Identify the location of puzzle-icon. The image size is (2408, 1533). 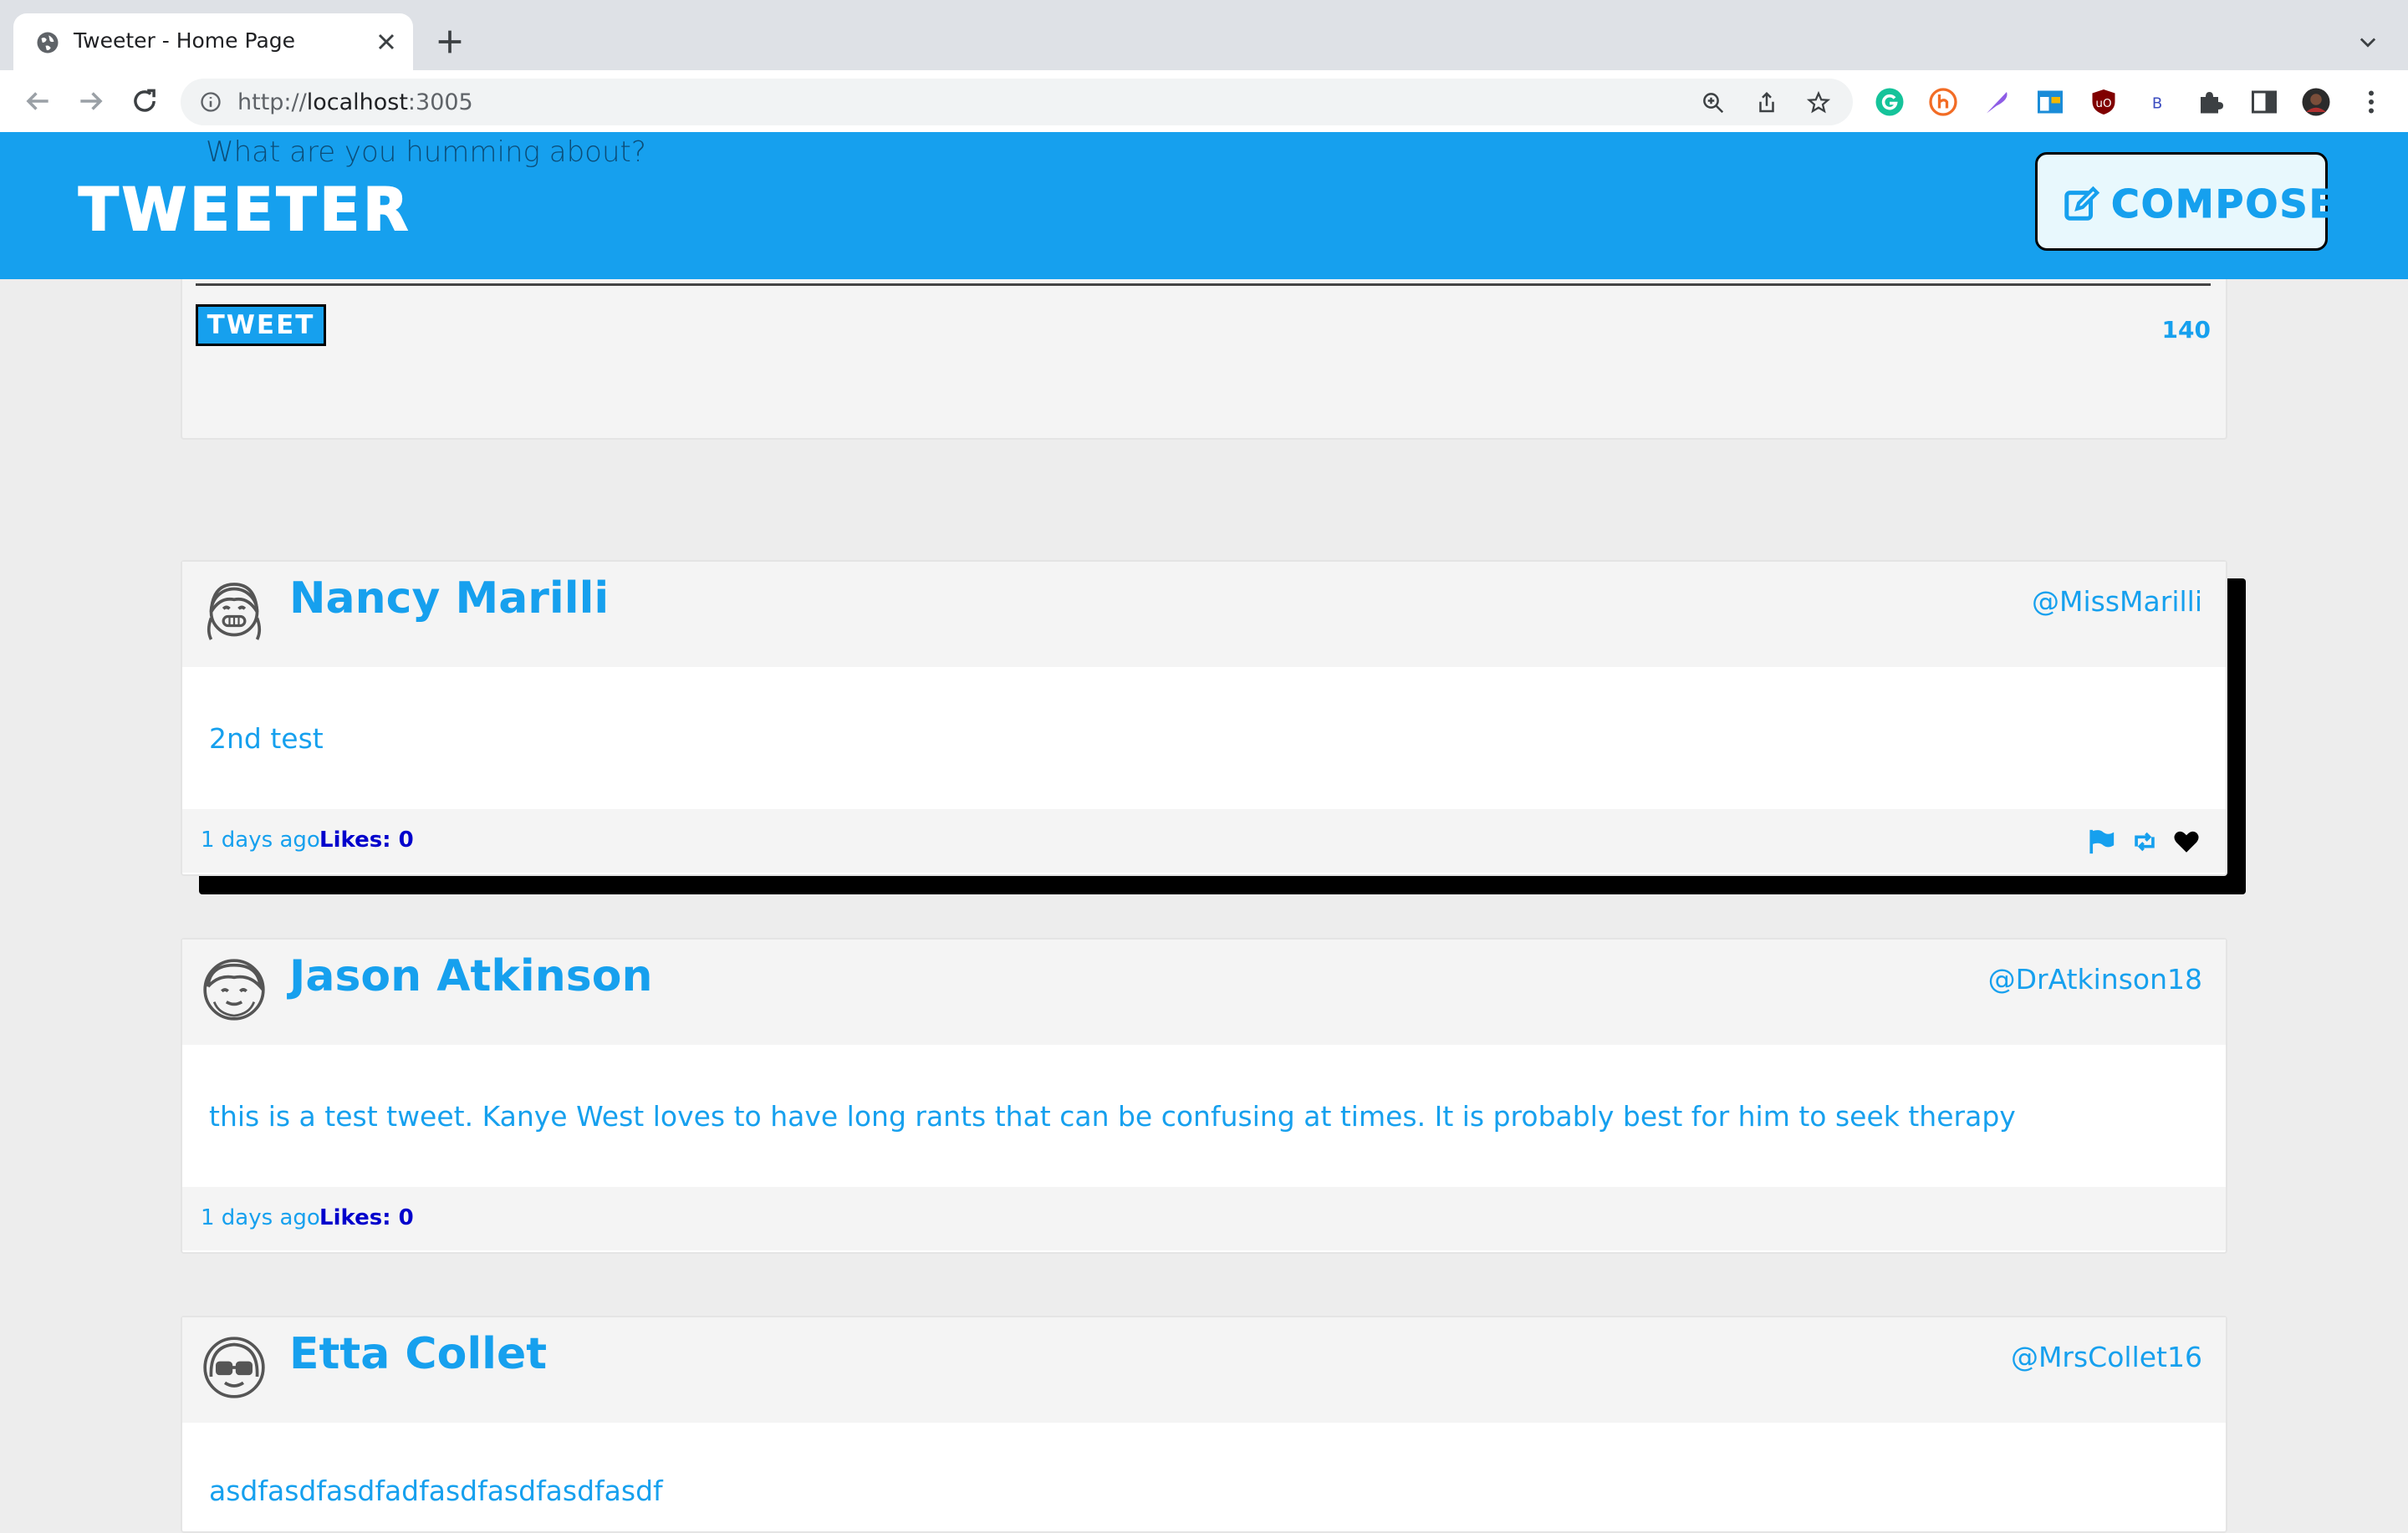
(2211, 102).